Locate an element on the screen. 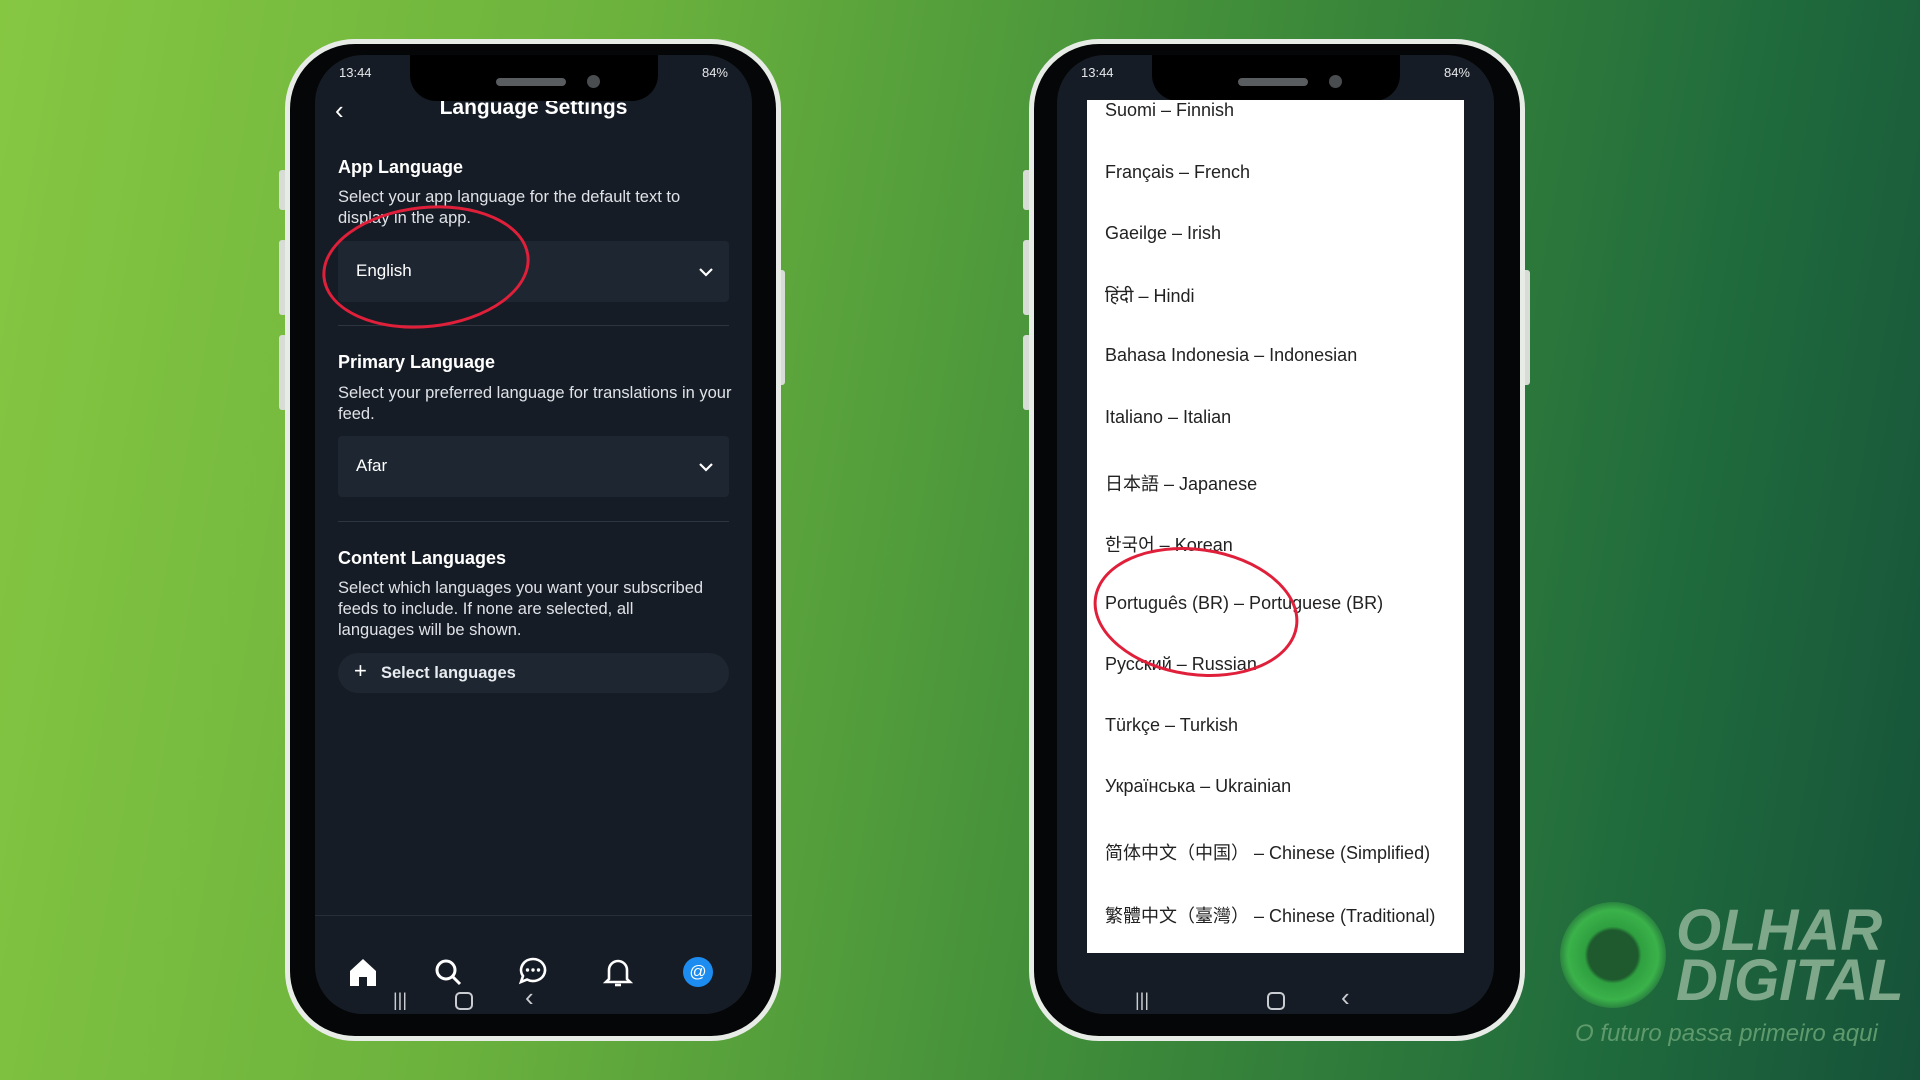 The height and width of the screenshot is (1080, 1920). plus-icon: + is located at coordinates (360, 670).